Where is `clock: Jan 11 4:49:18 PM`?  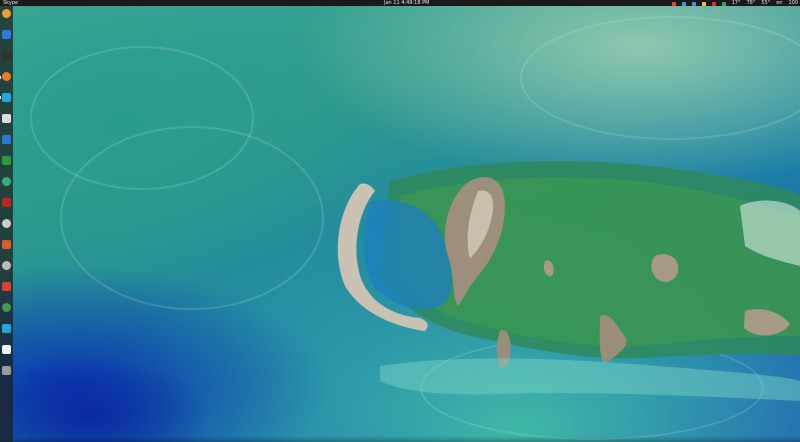 clock: Jan 11 4:49:18 PM is located at coordinates (406, 3).